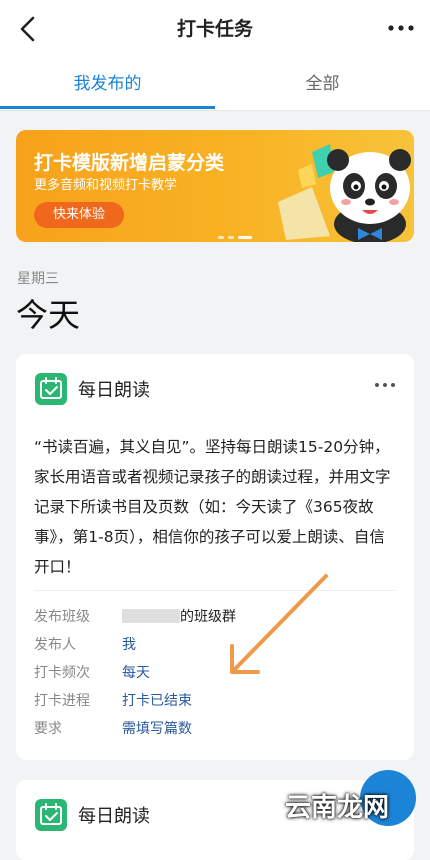  What do you see at coordinates (62, 673) in the screenshot?
I see `field-label: 打卡频次` at bounding box center [62, 673].